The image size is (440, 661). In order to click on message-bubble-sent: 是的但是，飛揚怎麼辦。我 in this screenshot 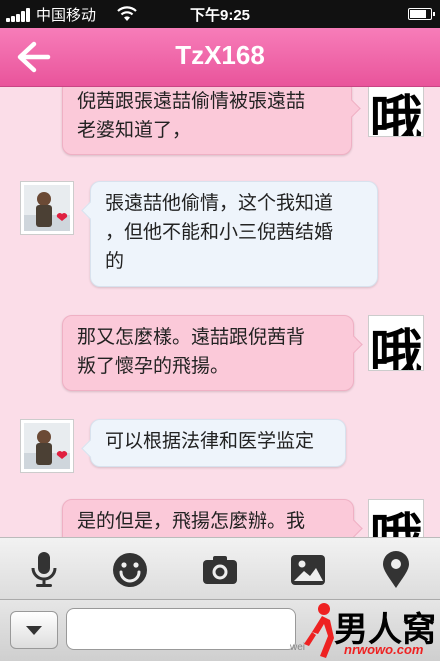, I will do `click(212, 518)`.